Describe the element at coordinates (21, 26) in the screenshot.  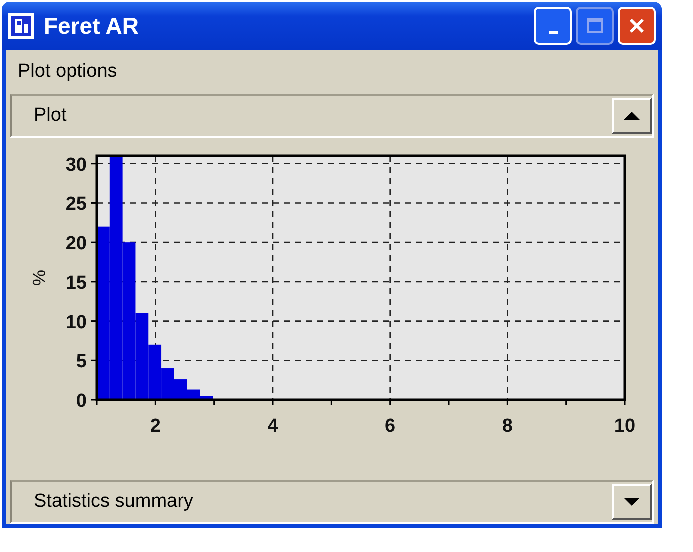
I see `app-icon` at that location.